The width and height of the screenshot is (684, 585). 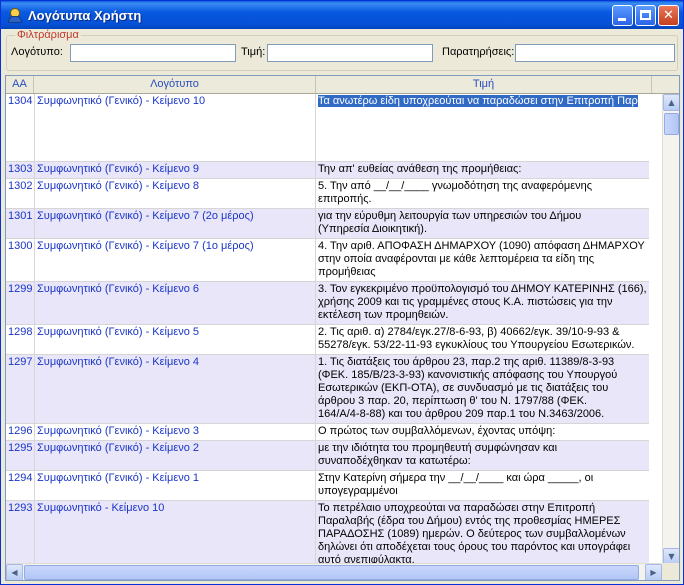 I want to click on cell-logotypo: Συμφωνητικό (Γενικό) - Κείμενο 1, so click(x=175, y=485).